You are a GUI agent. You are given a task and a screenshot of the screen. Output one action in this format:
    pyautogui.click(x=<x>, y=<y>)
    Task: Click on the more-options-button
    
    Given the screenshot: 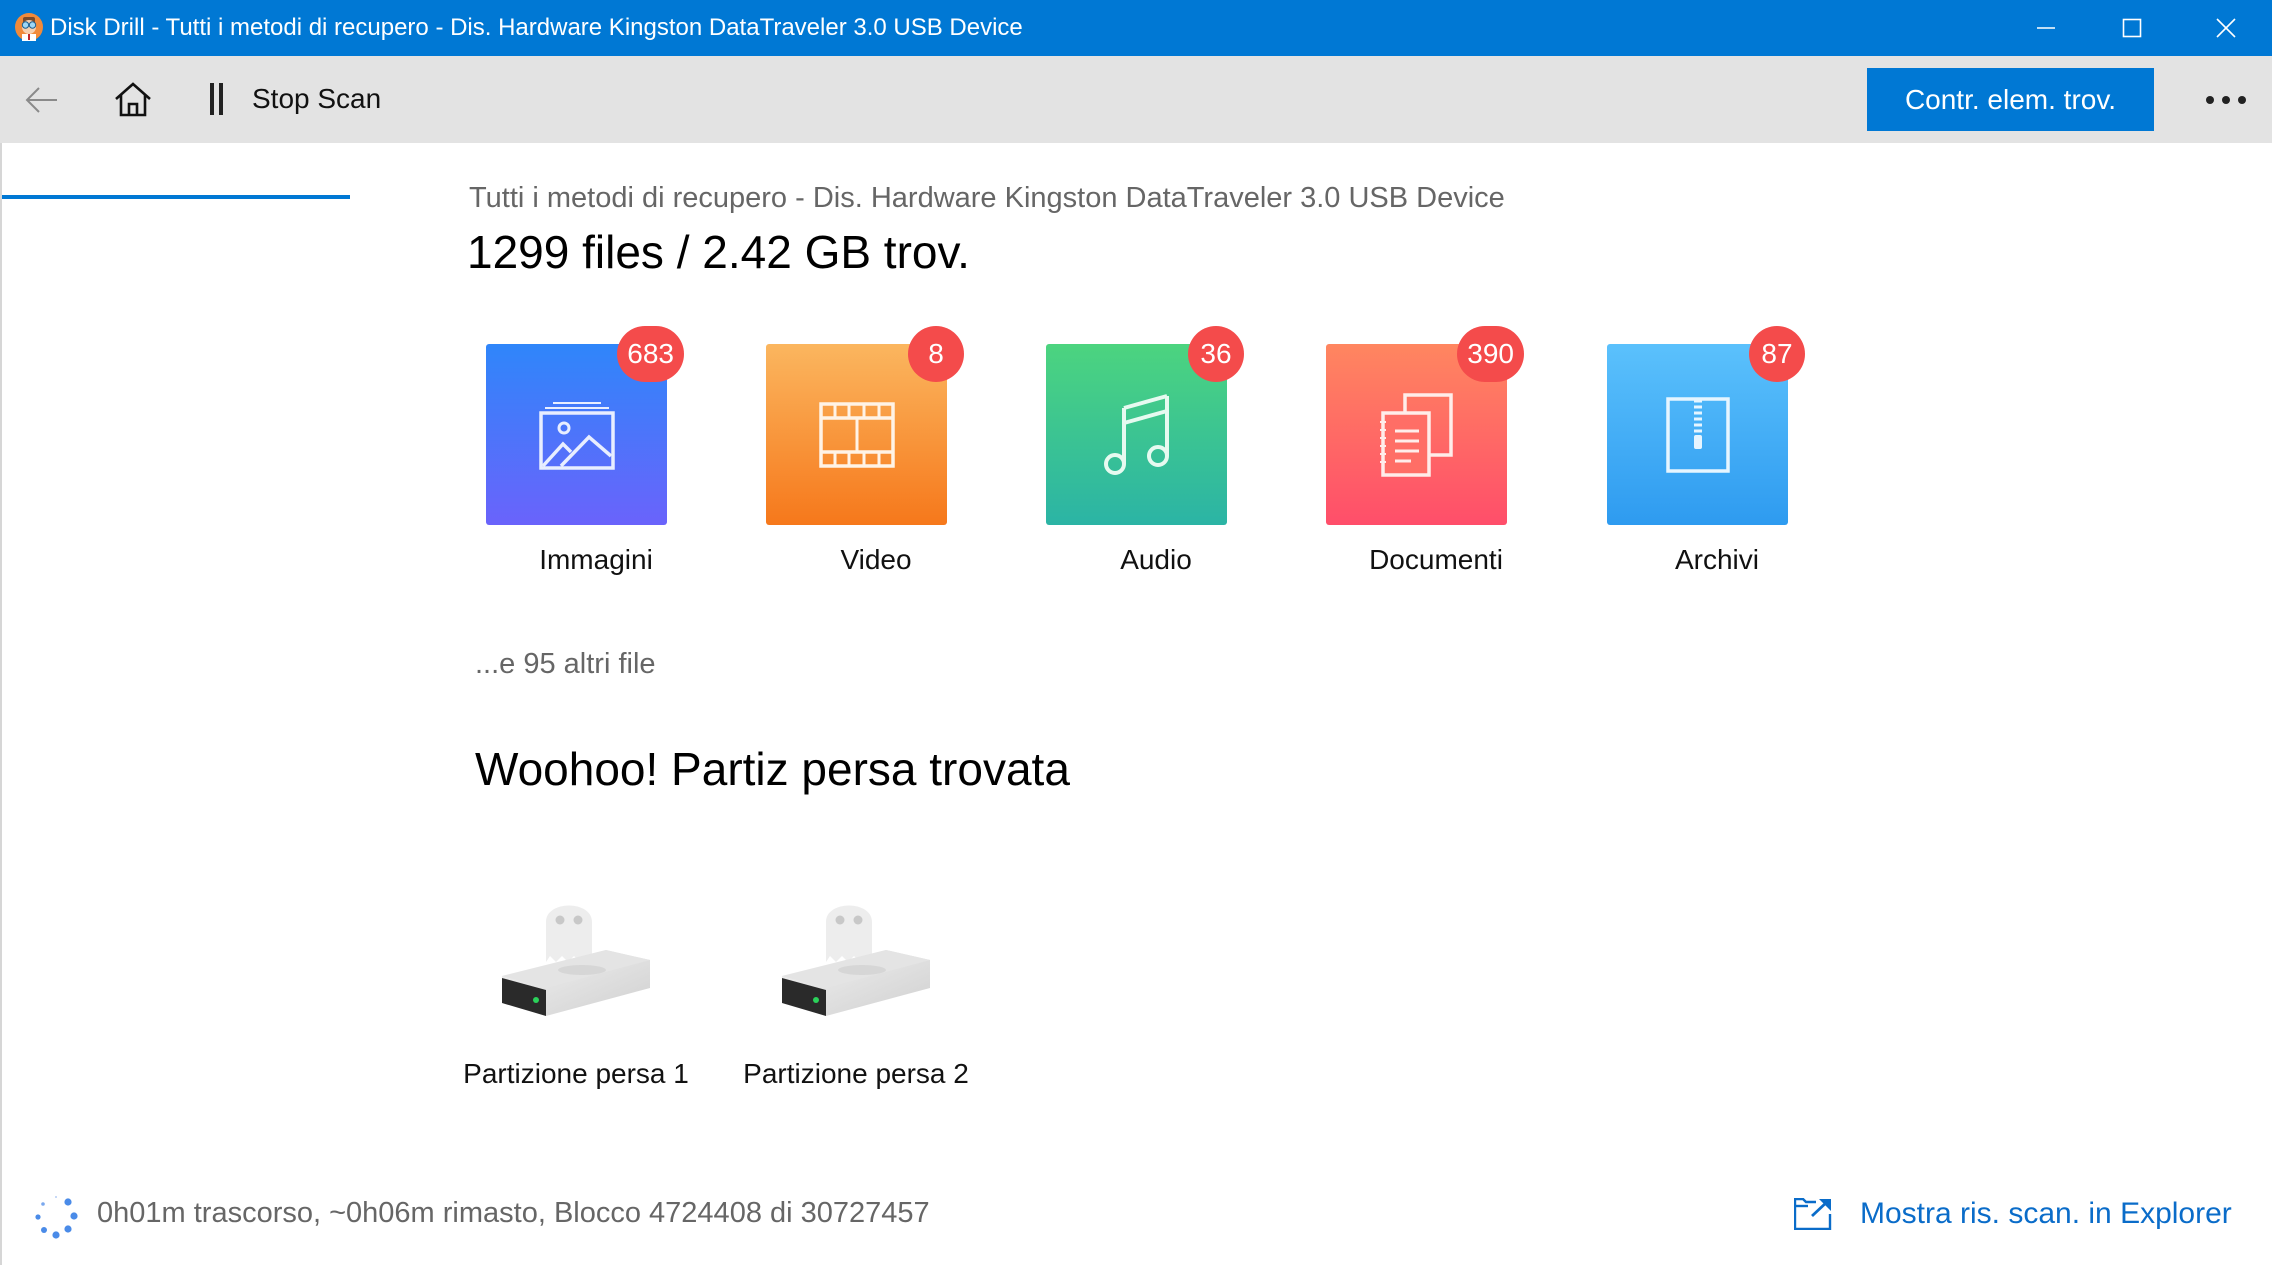 What is the action you would take?
    pyautogui.click(x=2226, y=100)
    